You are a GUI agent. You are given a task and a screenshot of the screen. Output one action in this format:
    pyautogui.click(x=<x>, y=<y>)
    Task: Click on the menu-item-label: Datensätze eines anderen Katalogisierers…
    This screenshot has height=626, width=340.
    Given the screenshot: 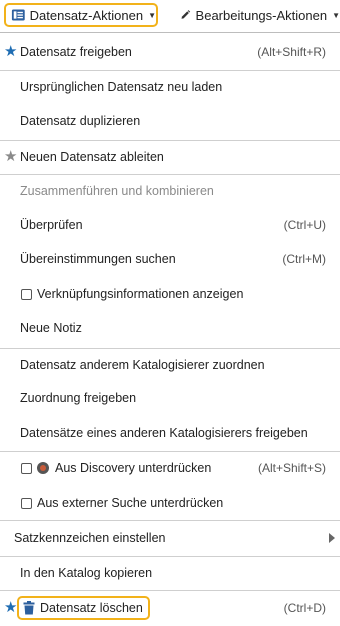 What is the action you would take?
    pyautogui.click(x=164, y=433)
    